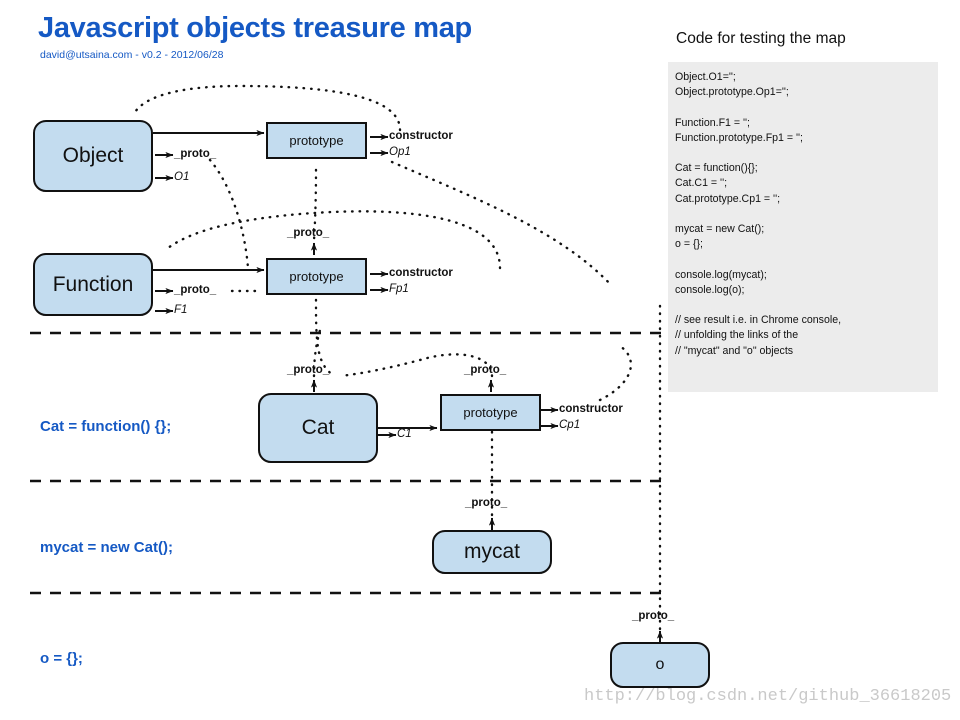  Describe the element at coordinates (182, 177) in the screenshot. I see `label-object-o1: O1` at that location.